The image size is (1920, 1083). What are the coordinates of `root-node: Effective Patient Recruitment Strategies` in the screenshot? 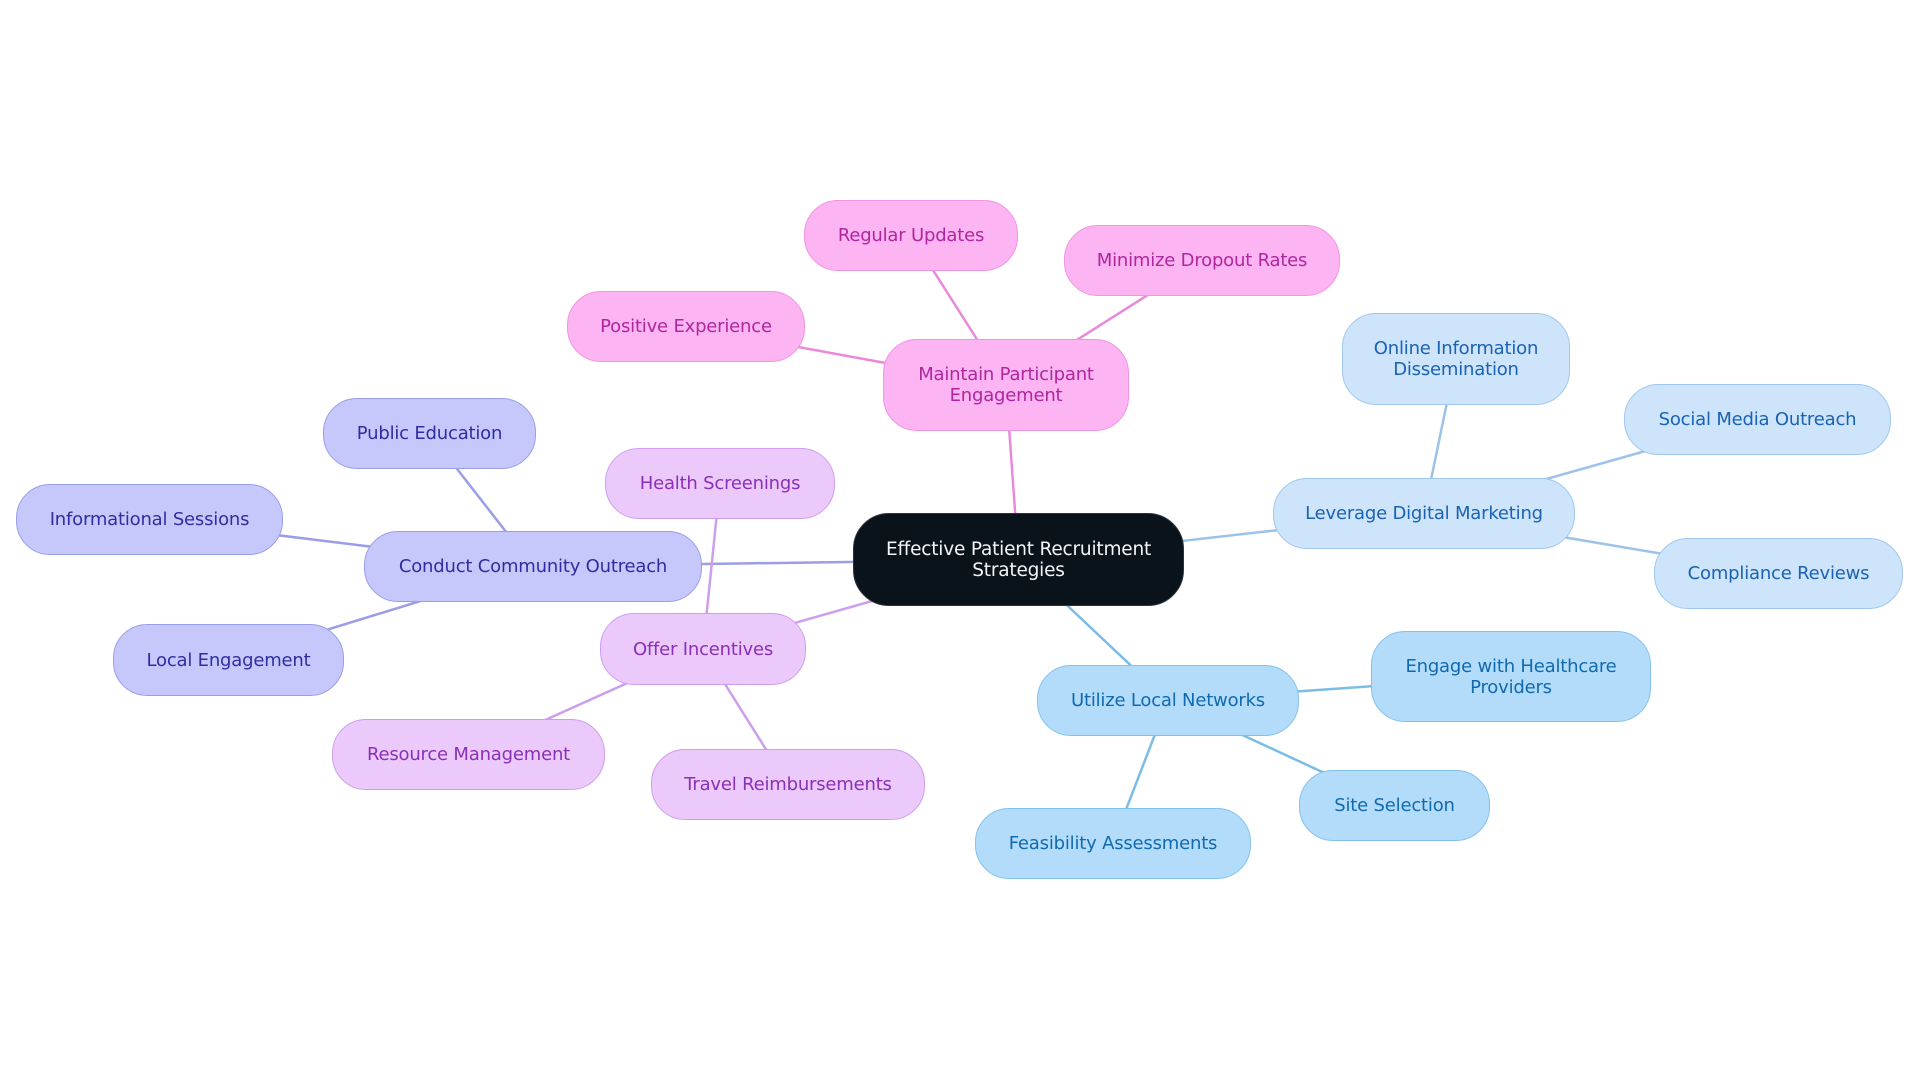 It's located at (1018, 559).